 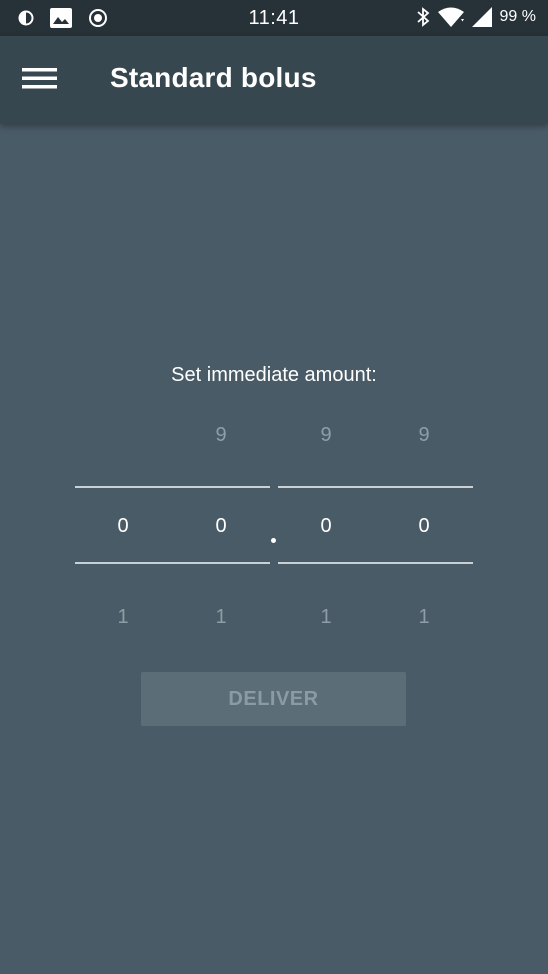 I want to click on battery-level: 99 %, so click(x=517, y=16).